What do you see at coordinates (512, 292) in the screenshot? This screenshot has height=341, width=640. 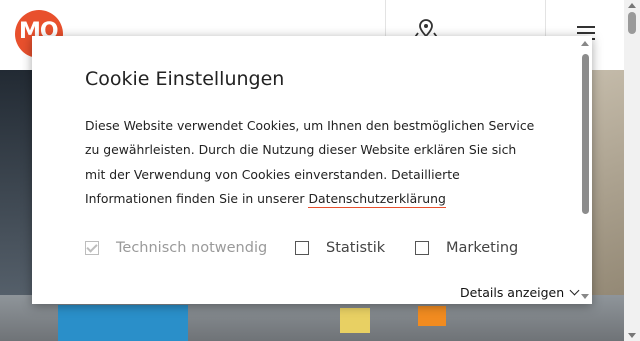 I see `details-label: Details anzeigen` at bounding box center [512, 292].